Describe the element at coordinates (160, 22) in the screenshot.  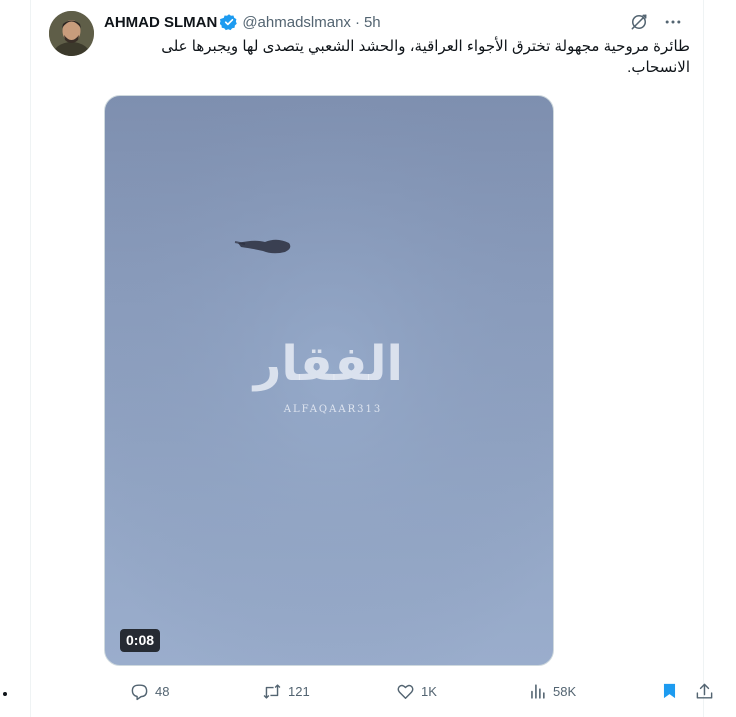
I see `author-name: AHMAD SLMAN` at that location.